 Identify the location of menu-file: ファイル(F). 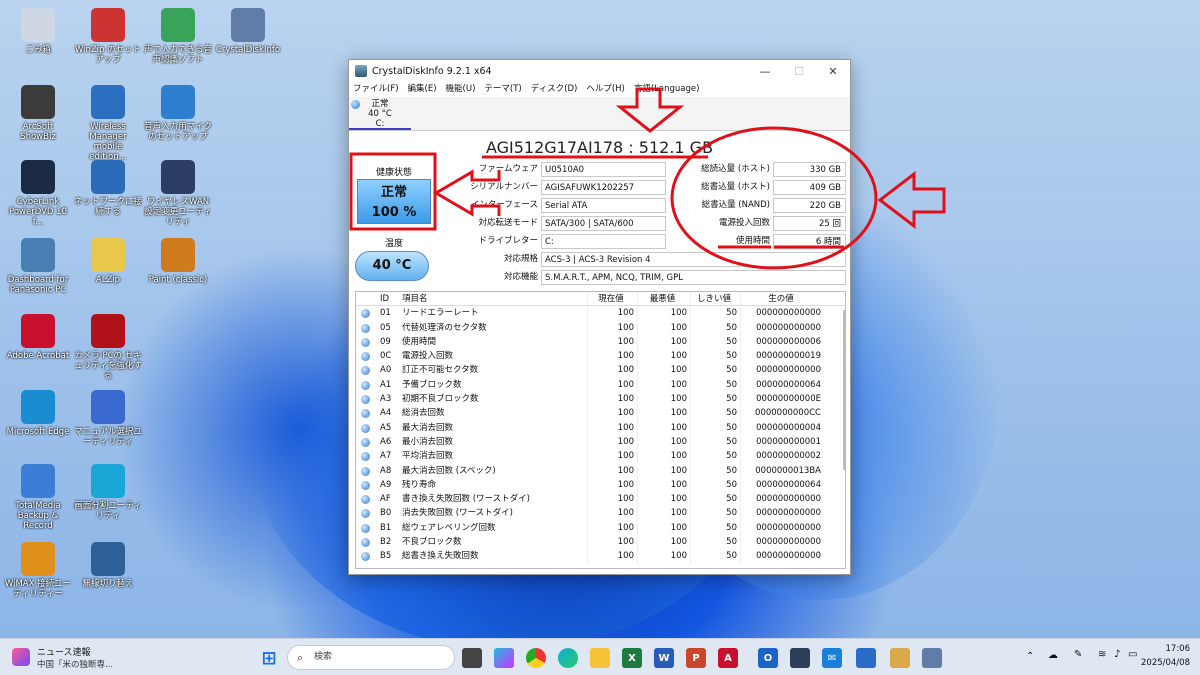
(376, 89).